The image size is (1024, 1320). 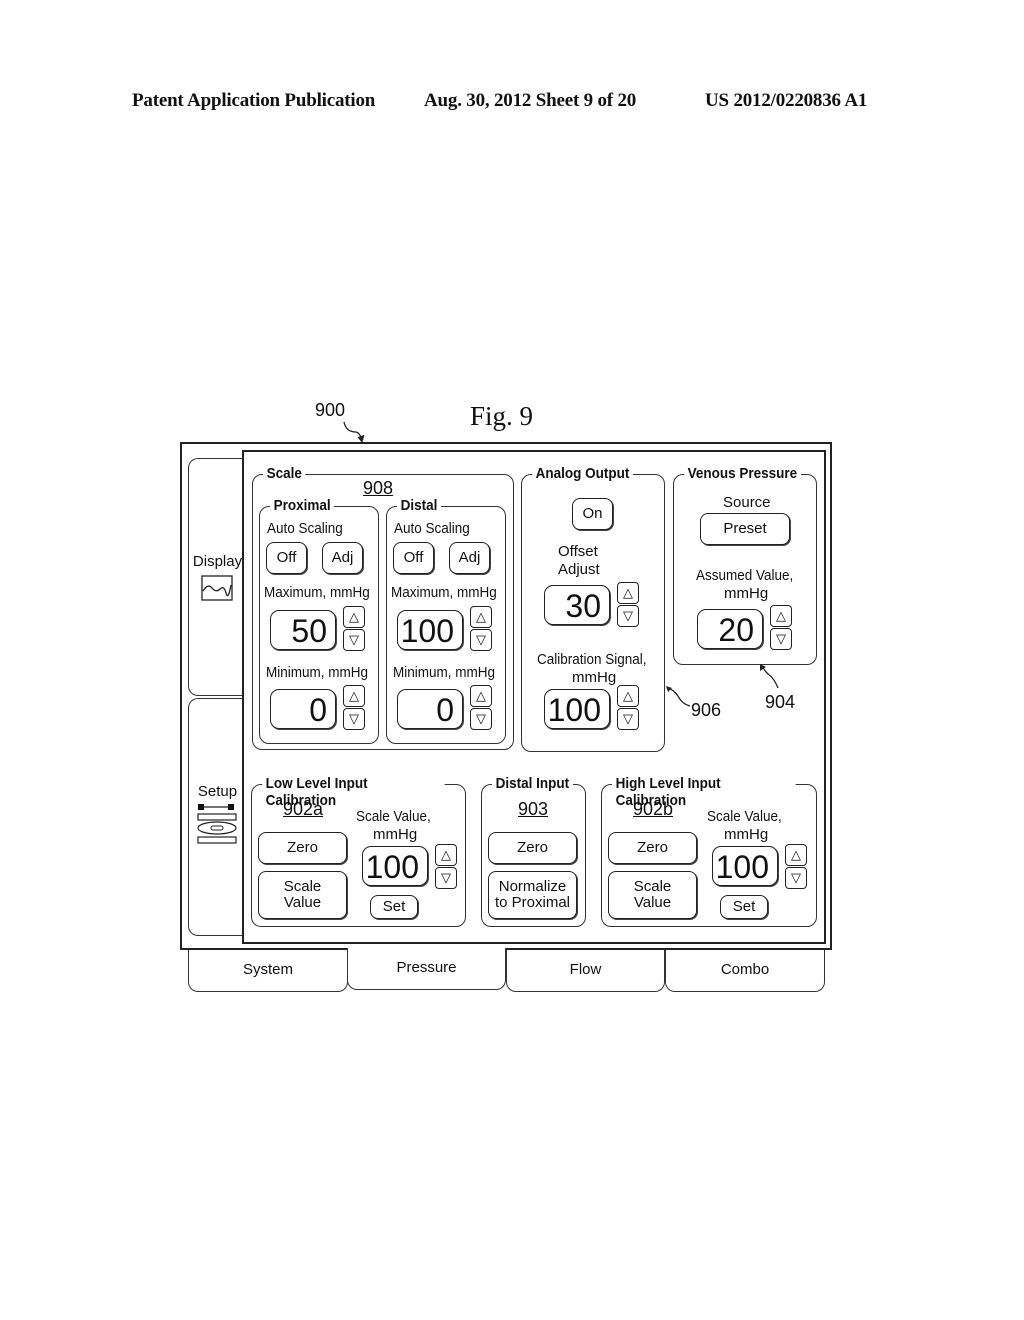 I want to click on tab-system: System, so click(x=268, y=971).